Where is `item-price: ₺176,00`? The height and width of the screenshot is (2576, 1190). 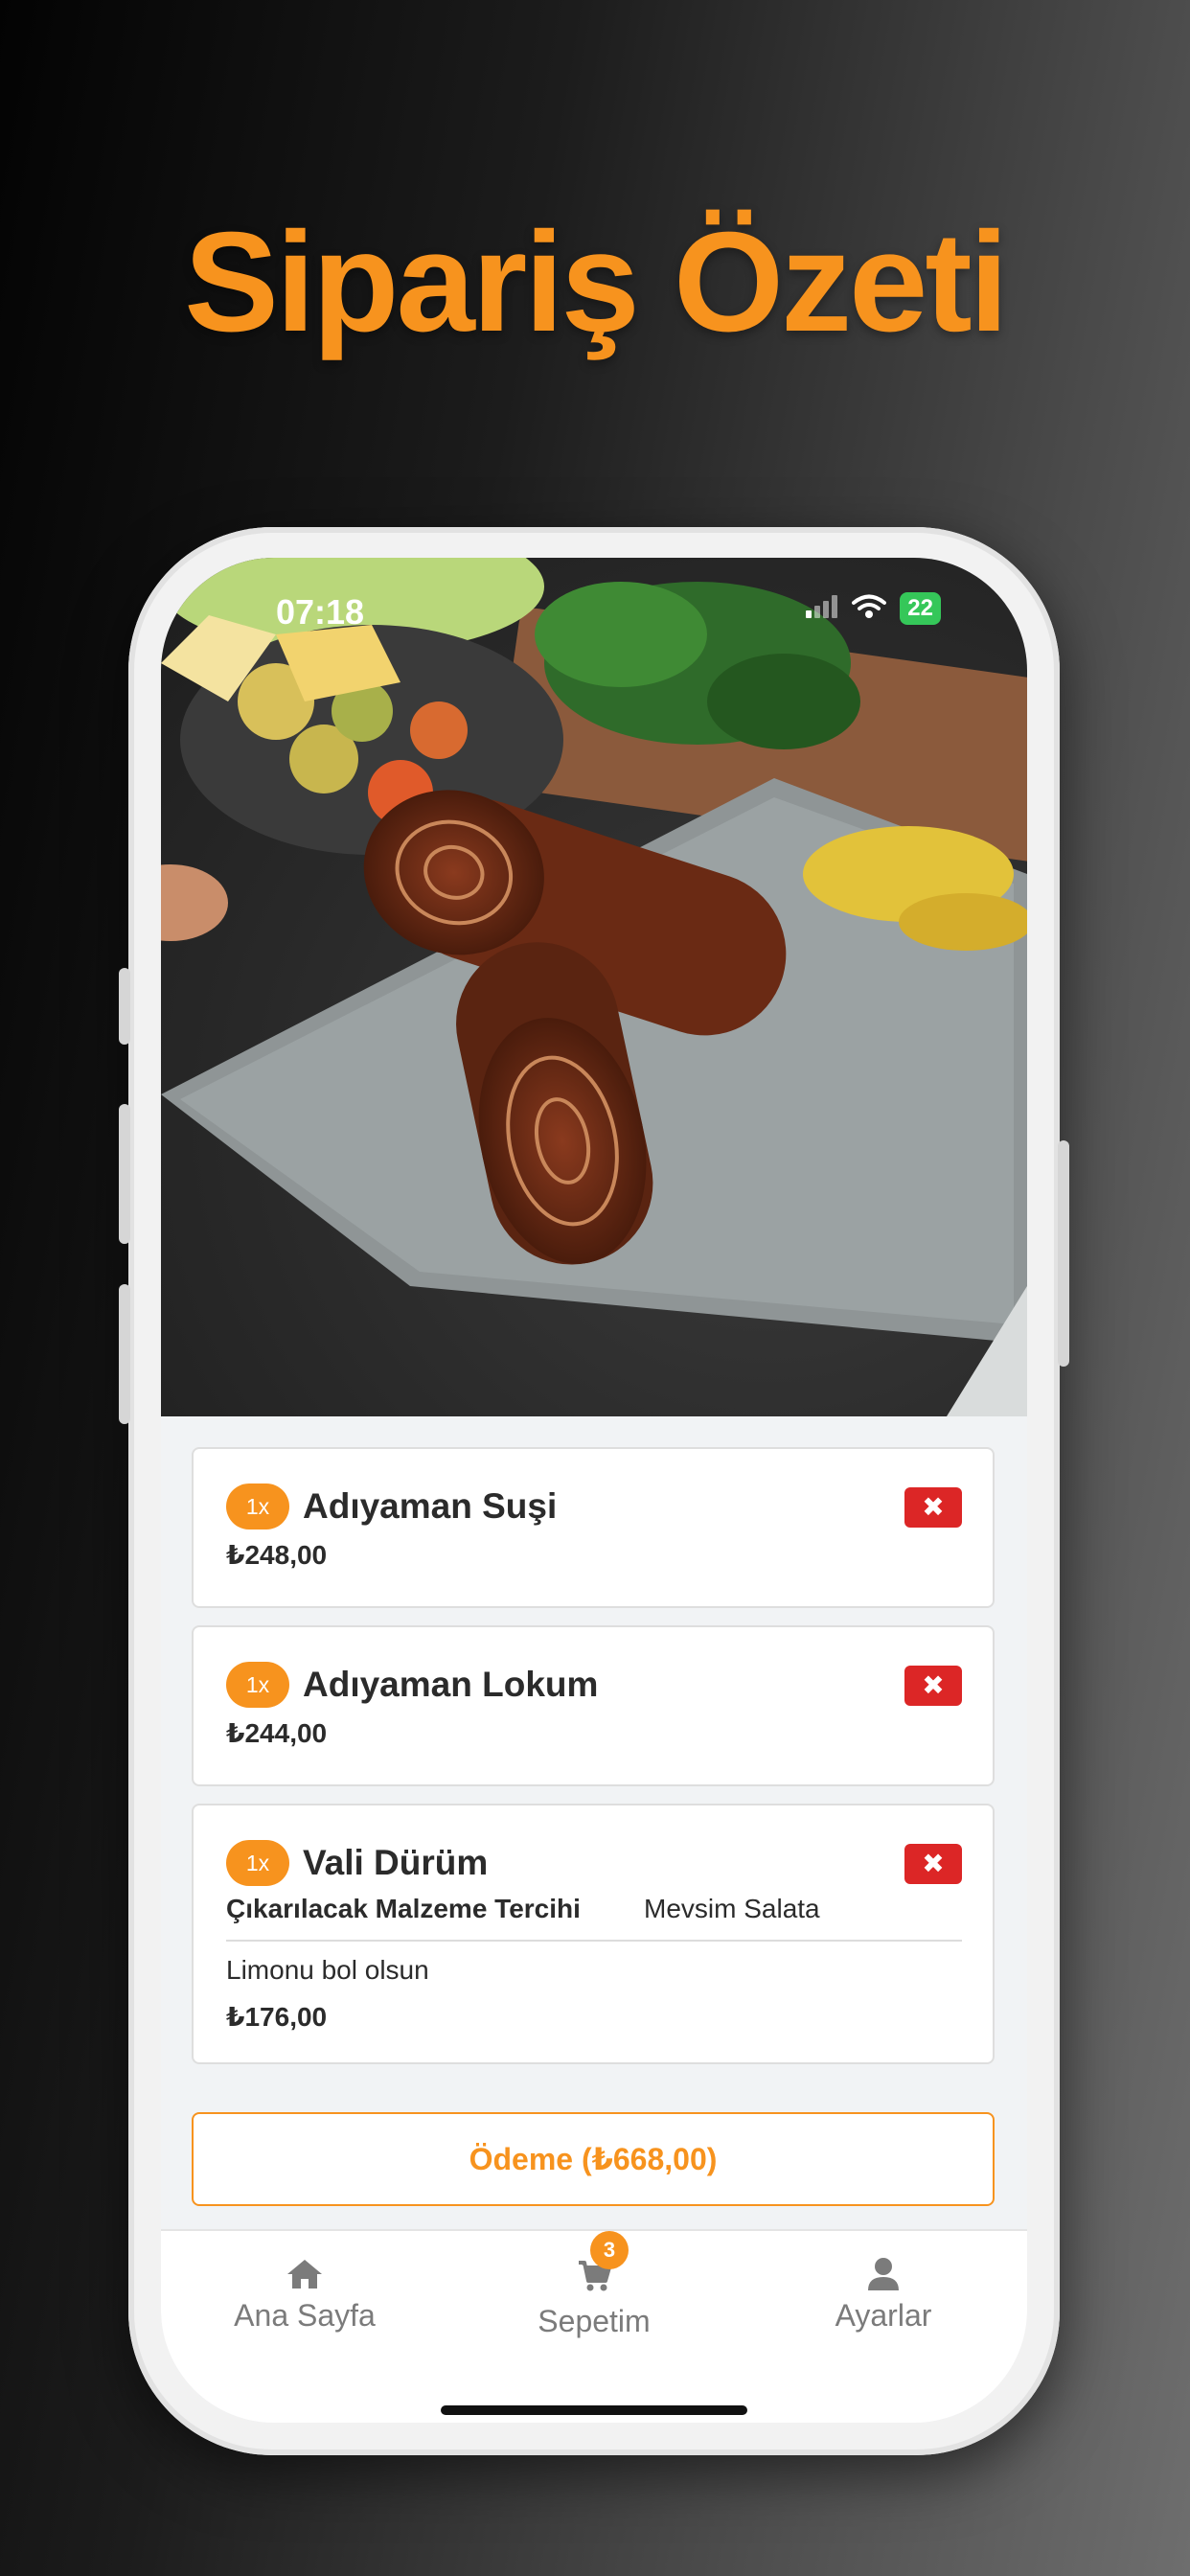 item-price: ₺176,00 is located at coordinates (277, 2017).